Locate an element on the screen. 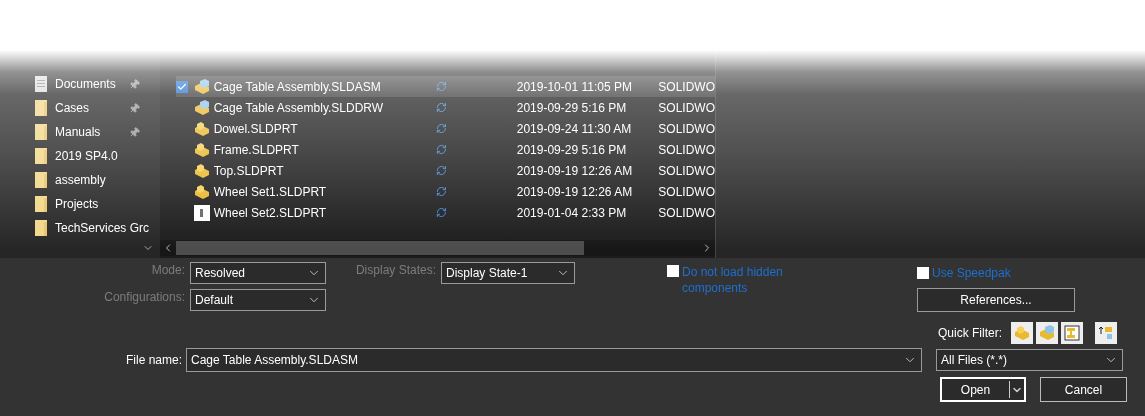 The image size is (1145, 416). open-button: Open is located at coordinates (983, 389).